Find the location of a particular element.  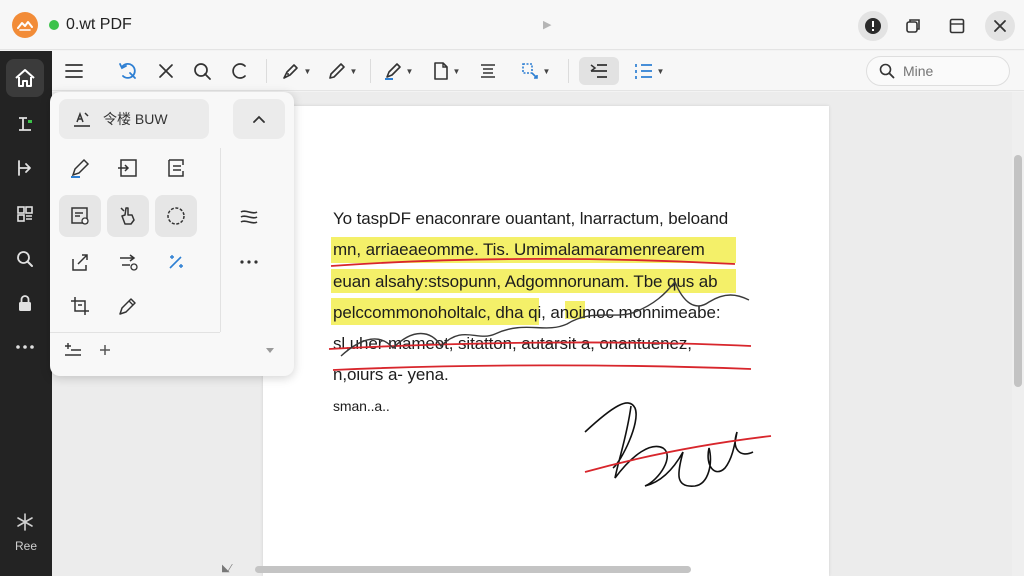

pointer-tool is located at coordinates (128, 216).